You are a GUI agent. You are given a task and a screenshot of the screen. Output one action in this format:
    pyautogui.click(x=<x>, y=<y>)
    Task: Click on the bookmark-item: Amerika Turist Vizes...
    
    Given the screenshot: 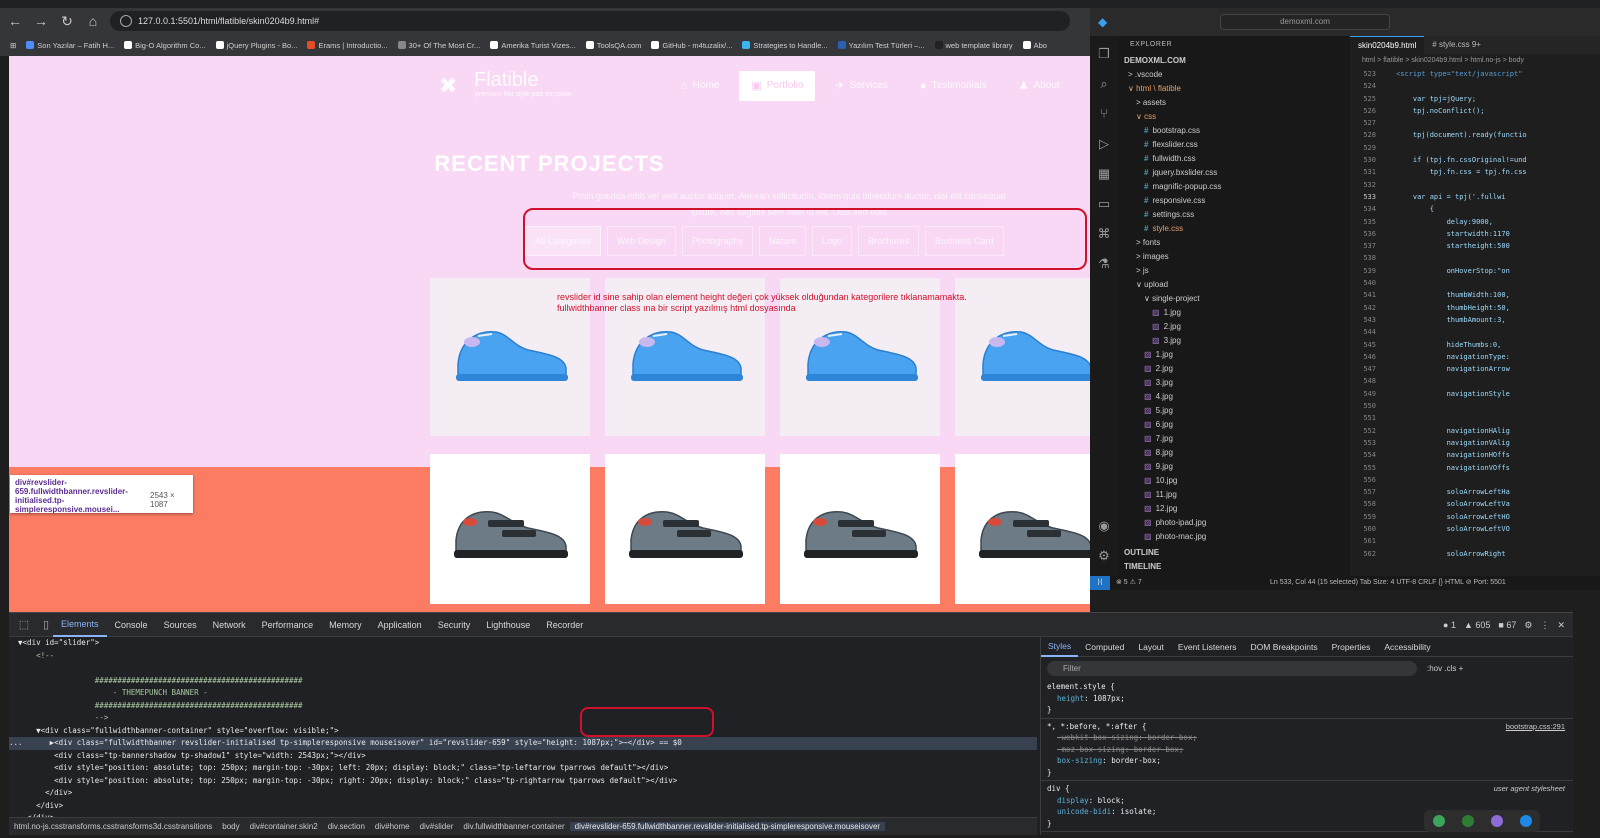 What is the action you would take?
    pyautogui.click(x=533, y=45)
    